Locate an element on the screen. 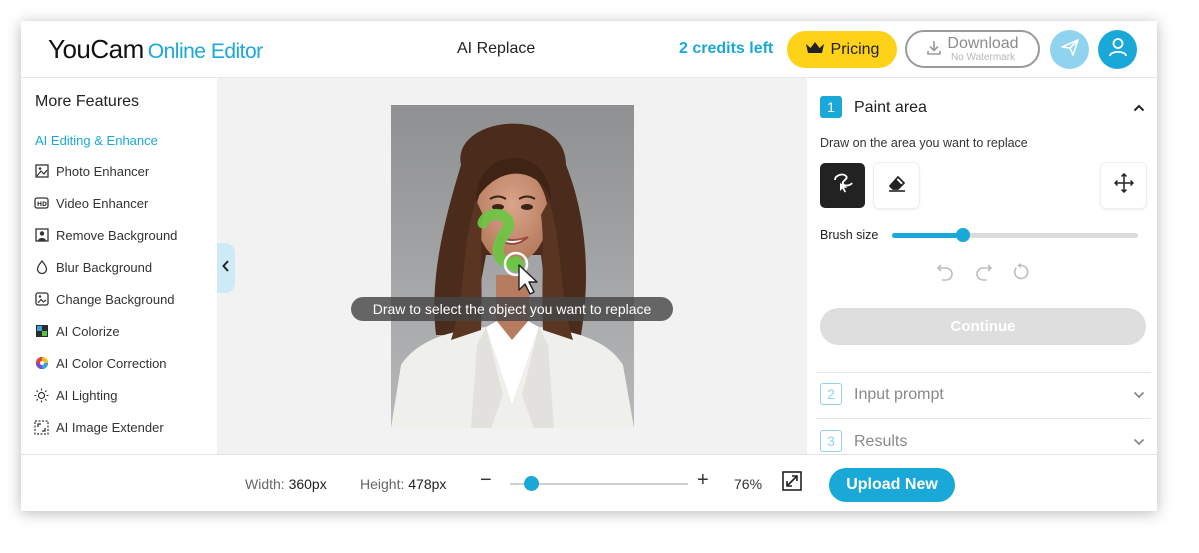  sidebar-item-label: Remove Background is located at coordinates (117, 235).